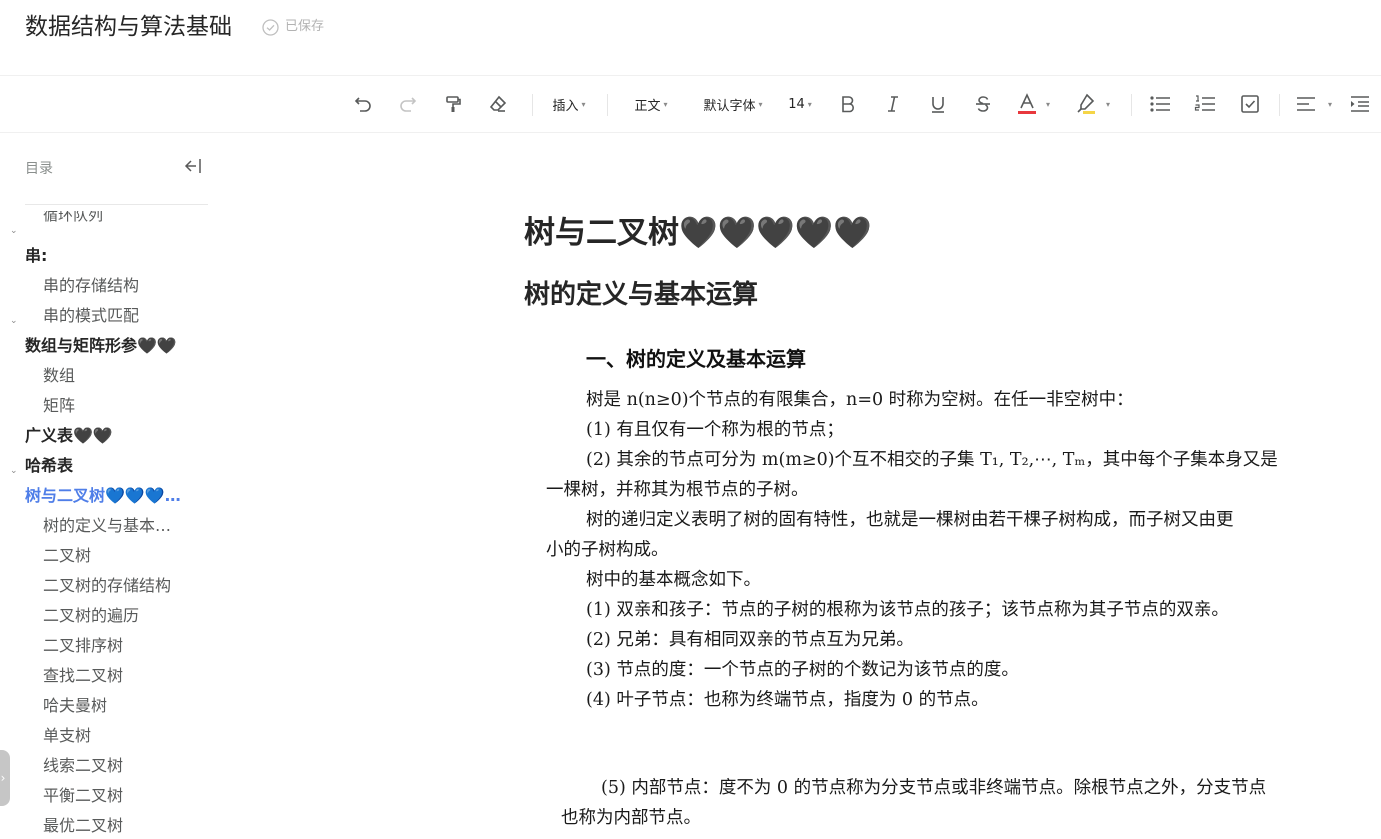 This screenshot has height=839, width=1381. I want to click on side-panel-toggle: ›, so click(5, 778).